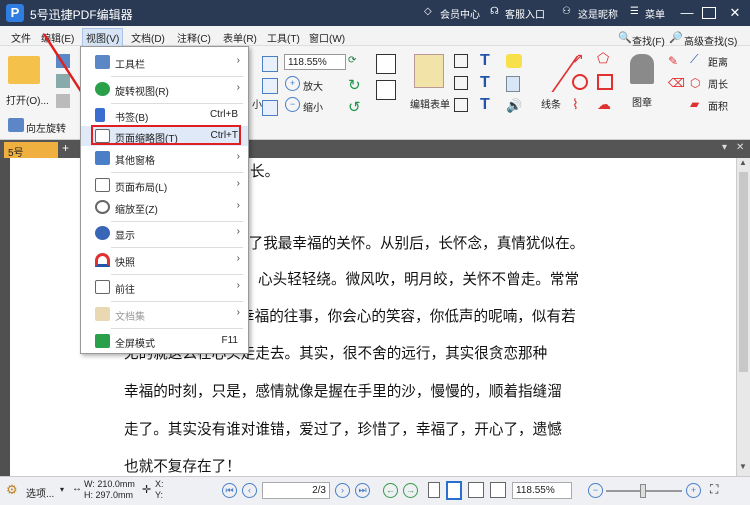 The width and height of the screenshot is (750, 505). What do you see at coordinates (102, 158) in the screenshot?
I see `panes-icon` at bounding box center [102, 158].